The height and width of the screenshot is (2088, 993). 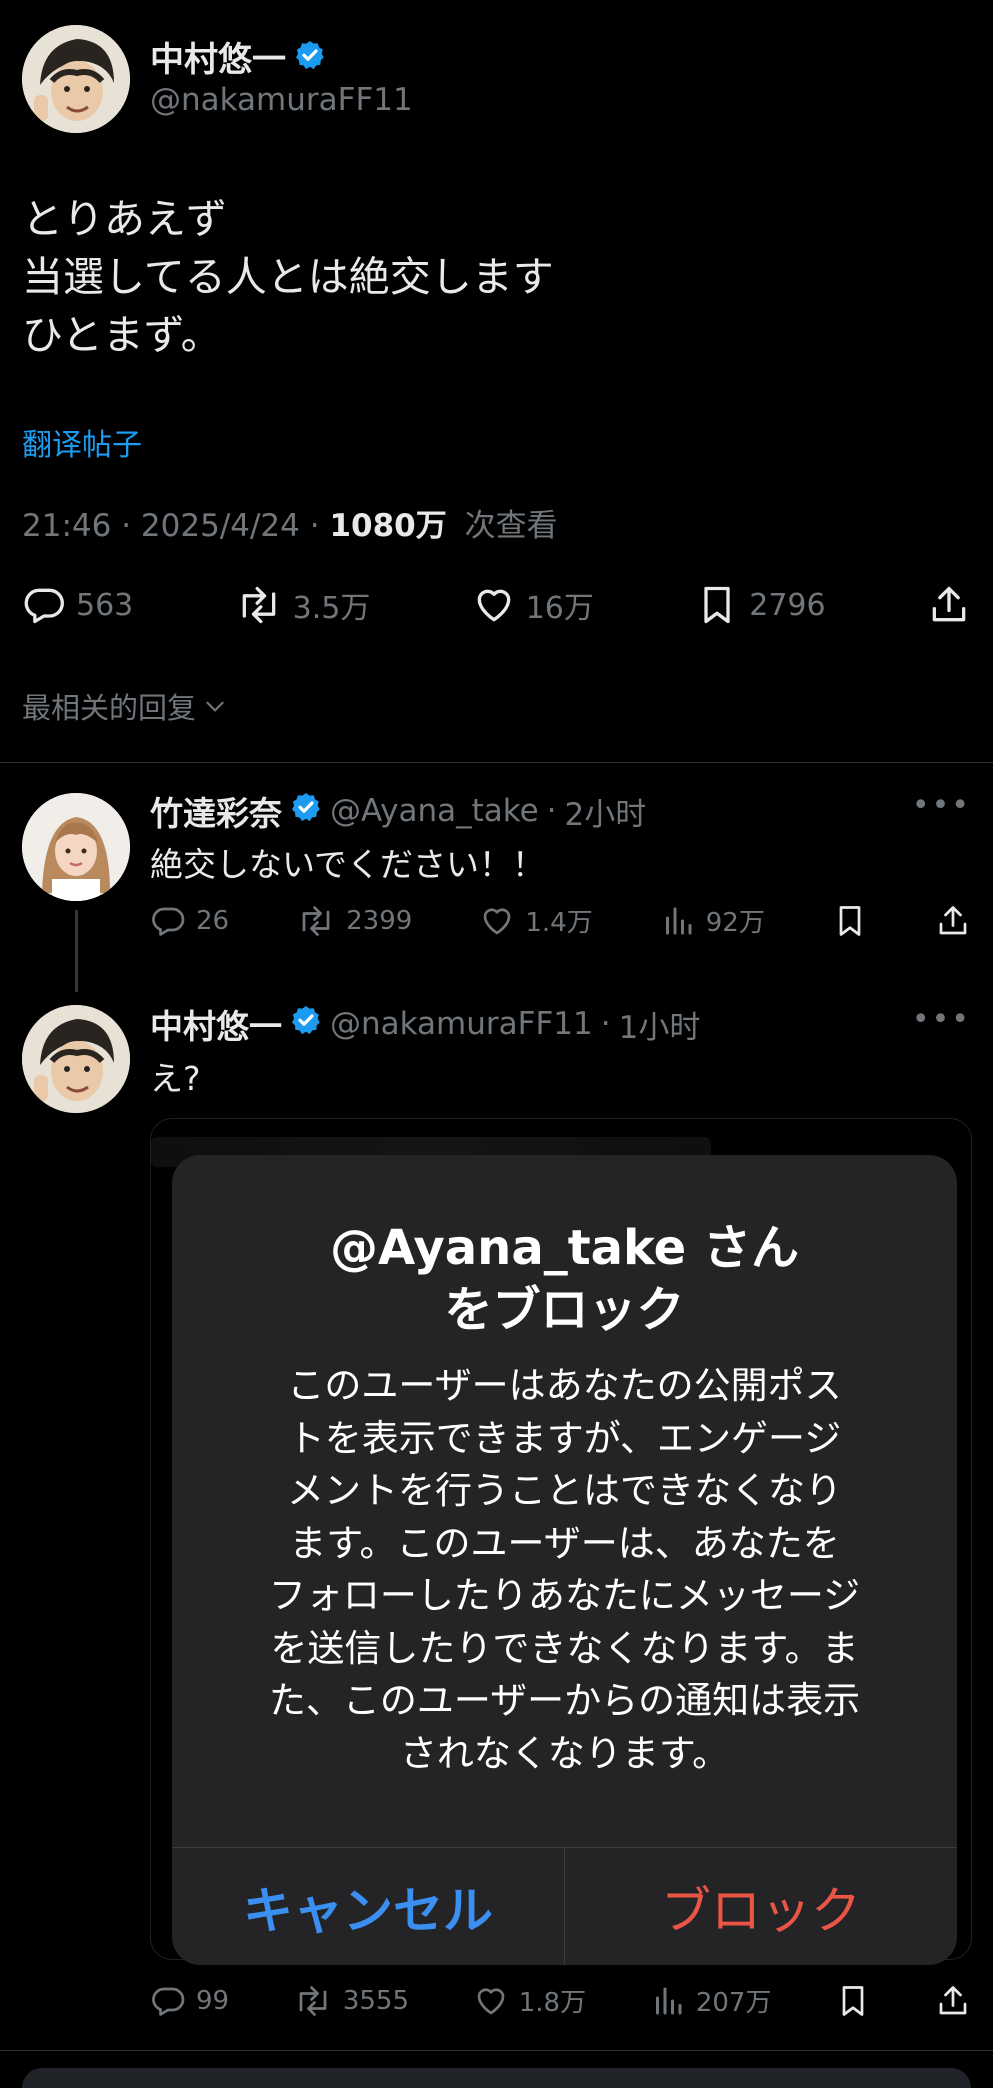 What do you see at coordinates (82, 442) in the screenshot?
I see `translate-post-link: 翻译帖子` at bounding box center [82, 442].